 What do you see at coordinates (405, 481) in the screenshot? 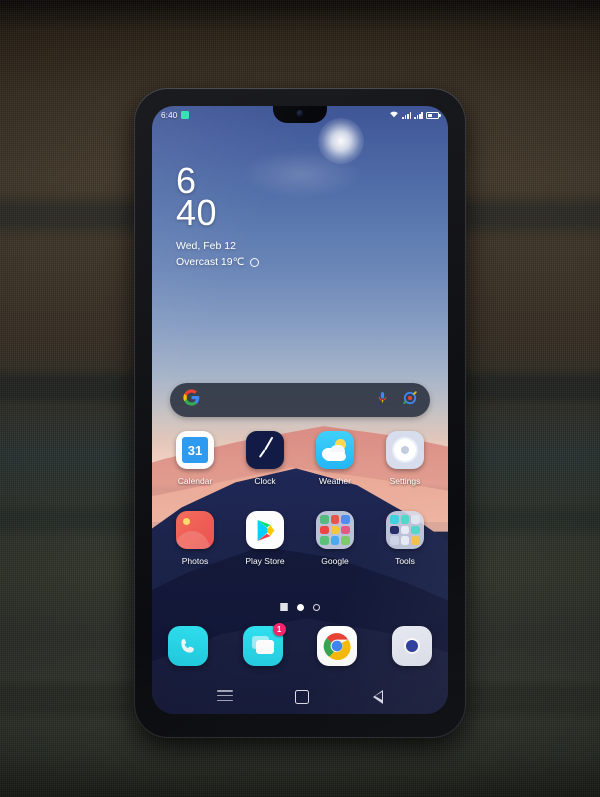
I see `app-label: Settings` at bounding box center [405, 481].